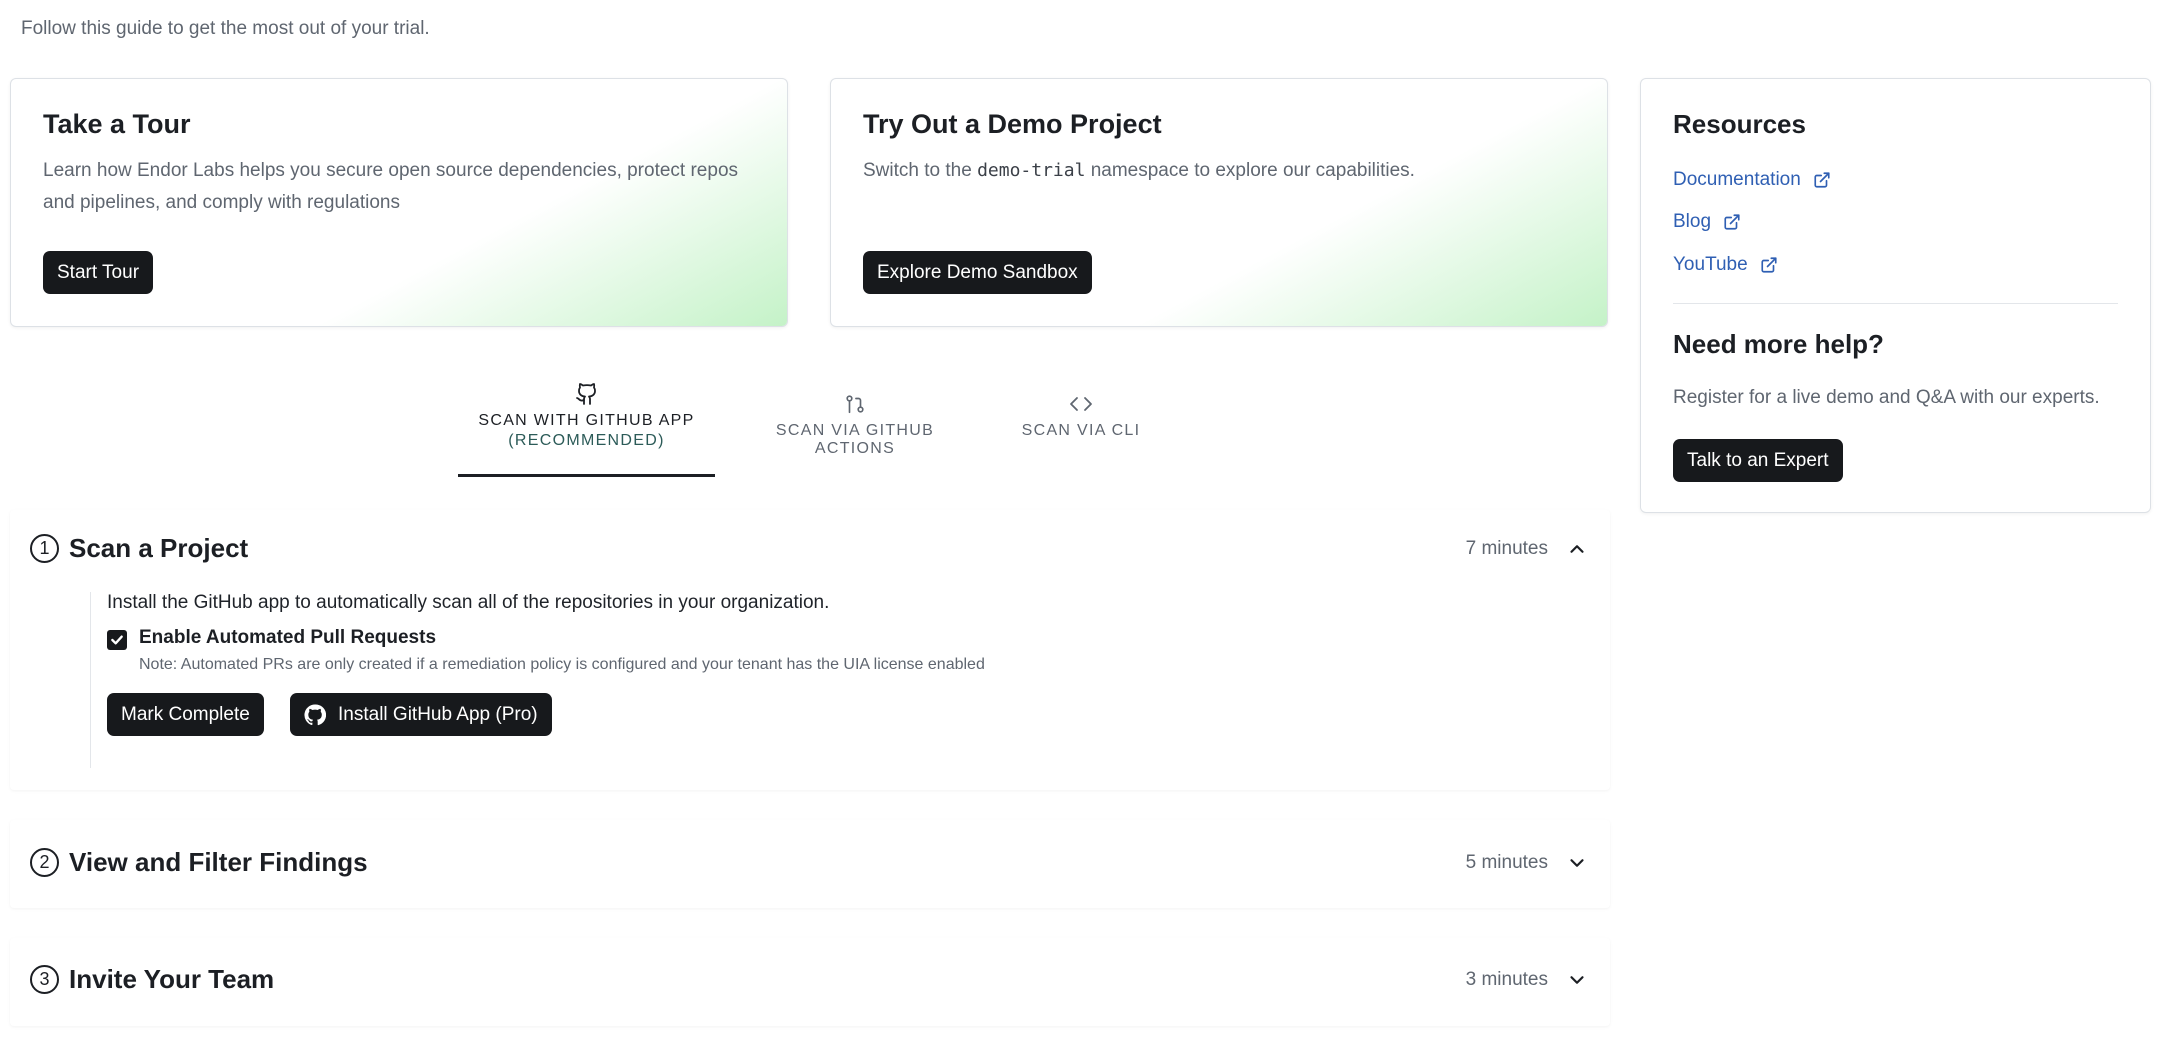 The width and height of the screenshot is (2166, 1056). What do you see at coordinates (855, 404) in the screenshot?
I see `git-pull-request-icon` at bounding box center [855, 404].